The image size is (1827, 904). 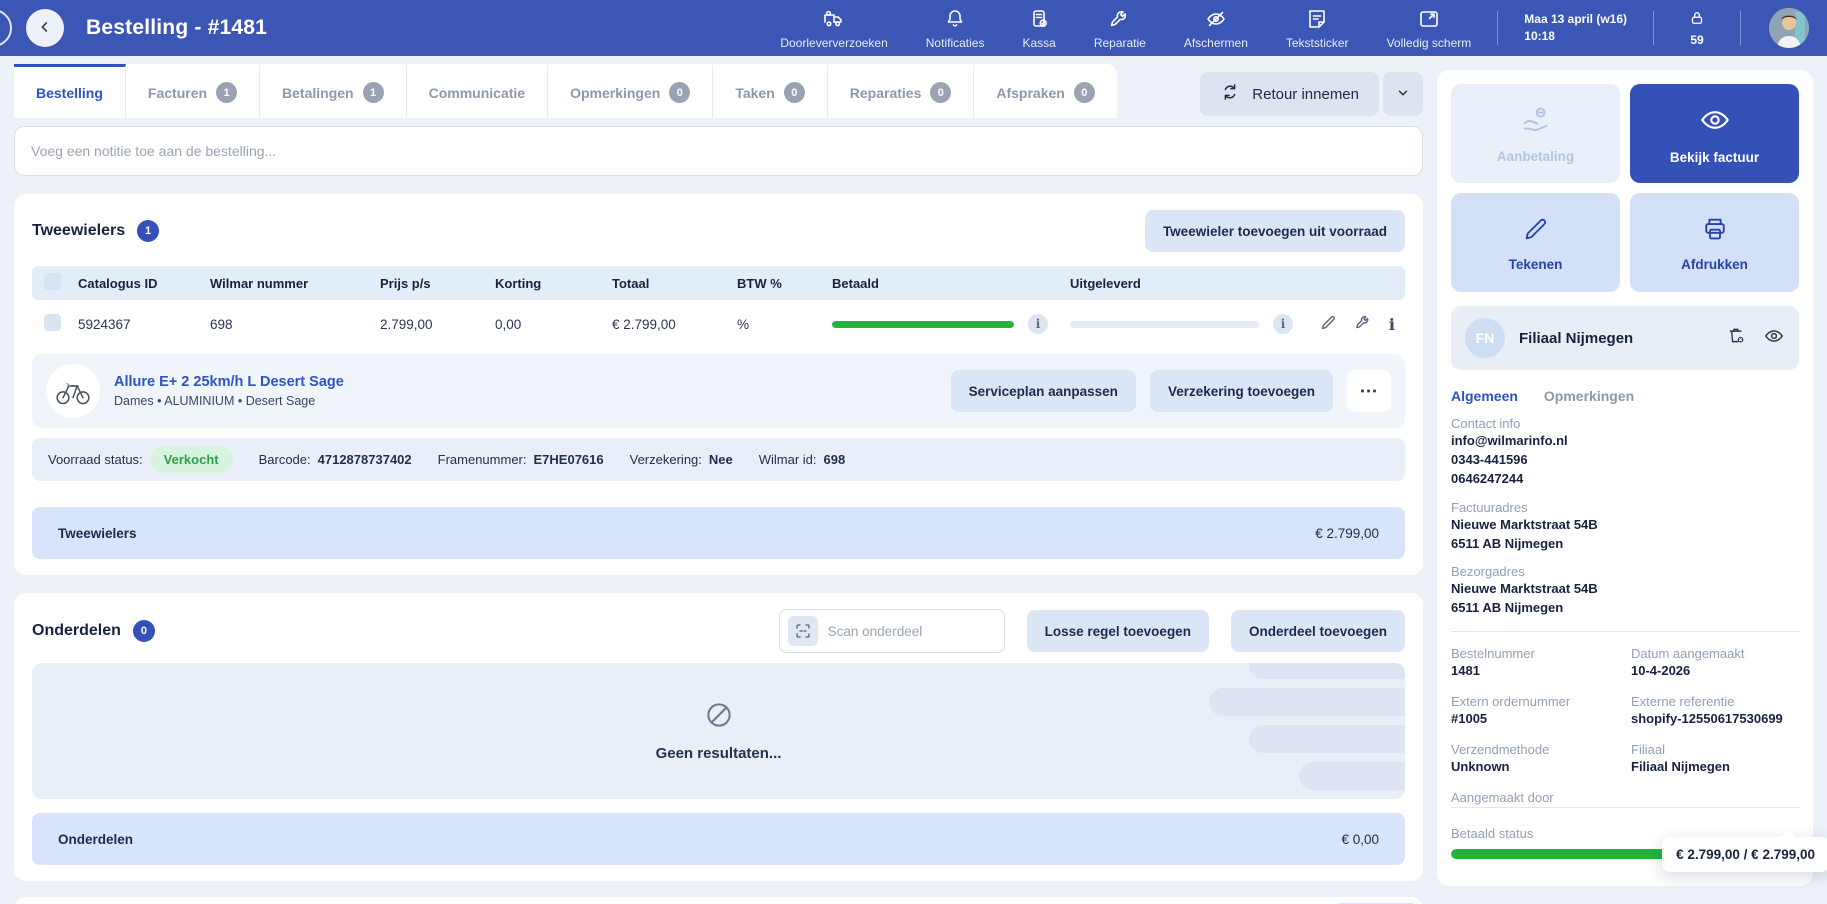 I want to click on row-checkbox, so click(x=52, y=322).